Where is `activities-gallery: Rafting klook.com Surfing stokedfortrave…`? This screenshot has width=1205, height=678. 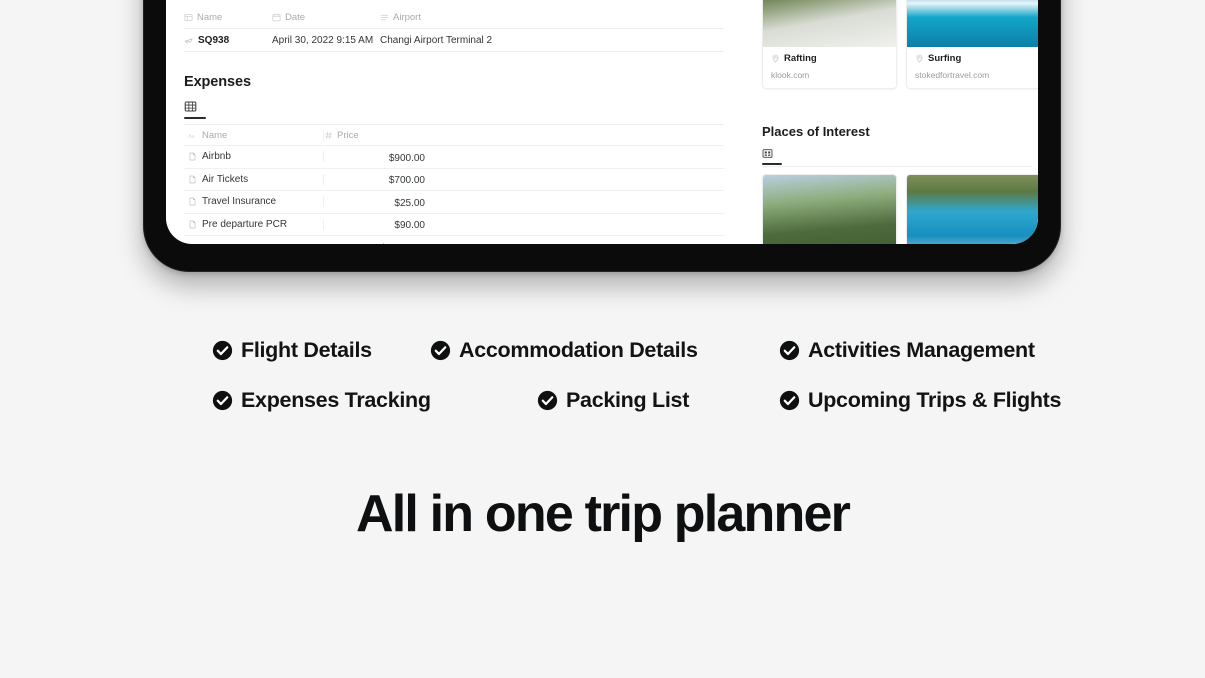 activities-gallery: Rafting klook.com Surfing stokedfortrave… is located at coordinates (900, 44).